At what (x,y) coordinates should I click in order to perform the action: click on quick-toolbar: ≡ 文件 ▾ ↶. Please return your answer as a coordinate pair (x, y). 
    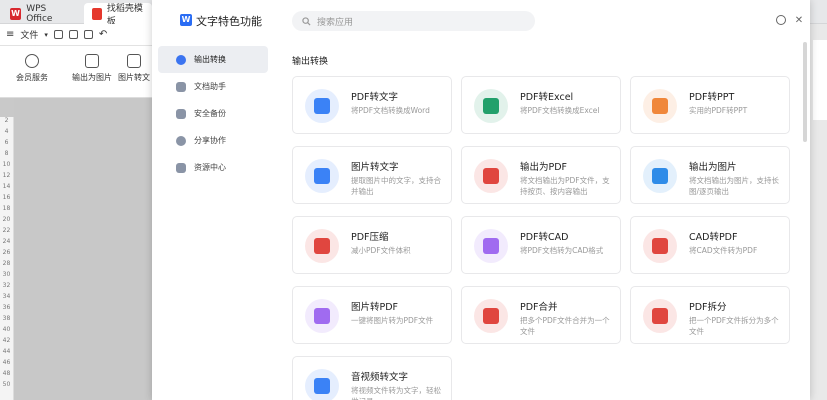
    Looking at the image, I should click on (76, 35).